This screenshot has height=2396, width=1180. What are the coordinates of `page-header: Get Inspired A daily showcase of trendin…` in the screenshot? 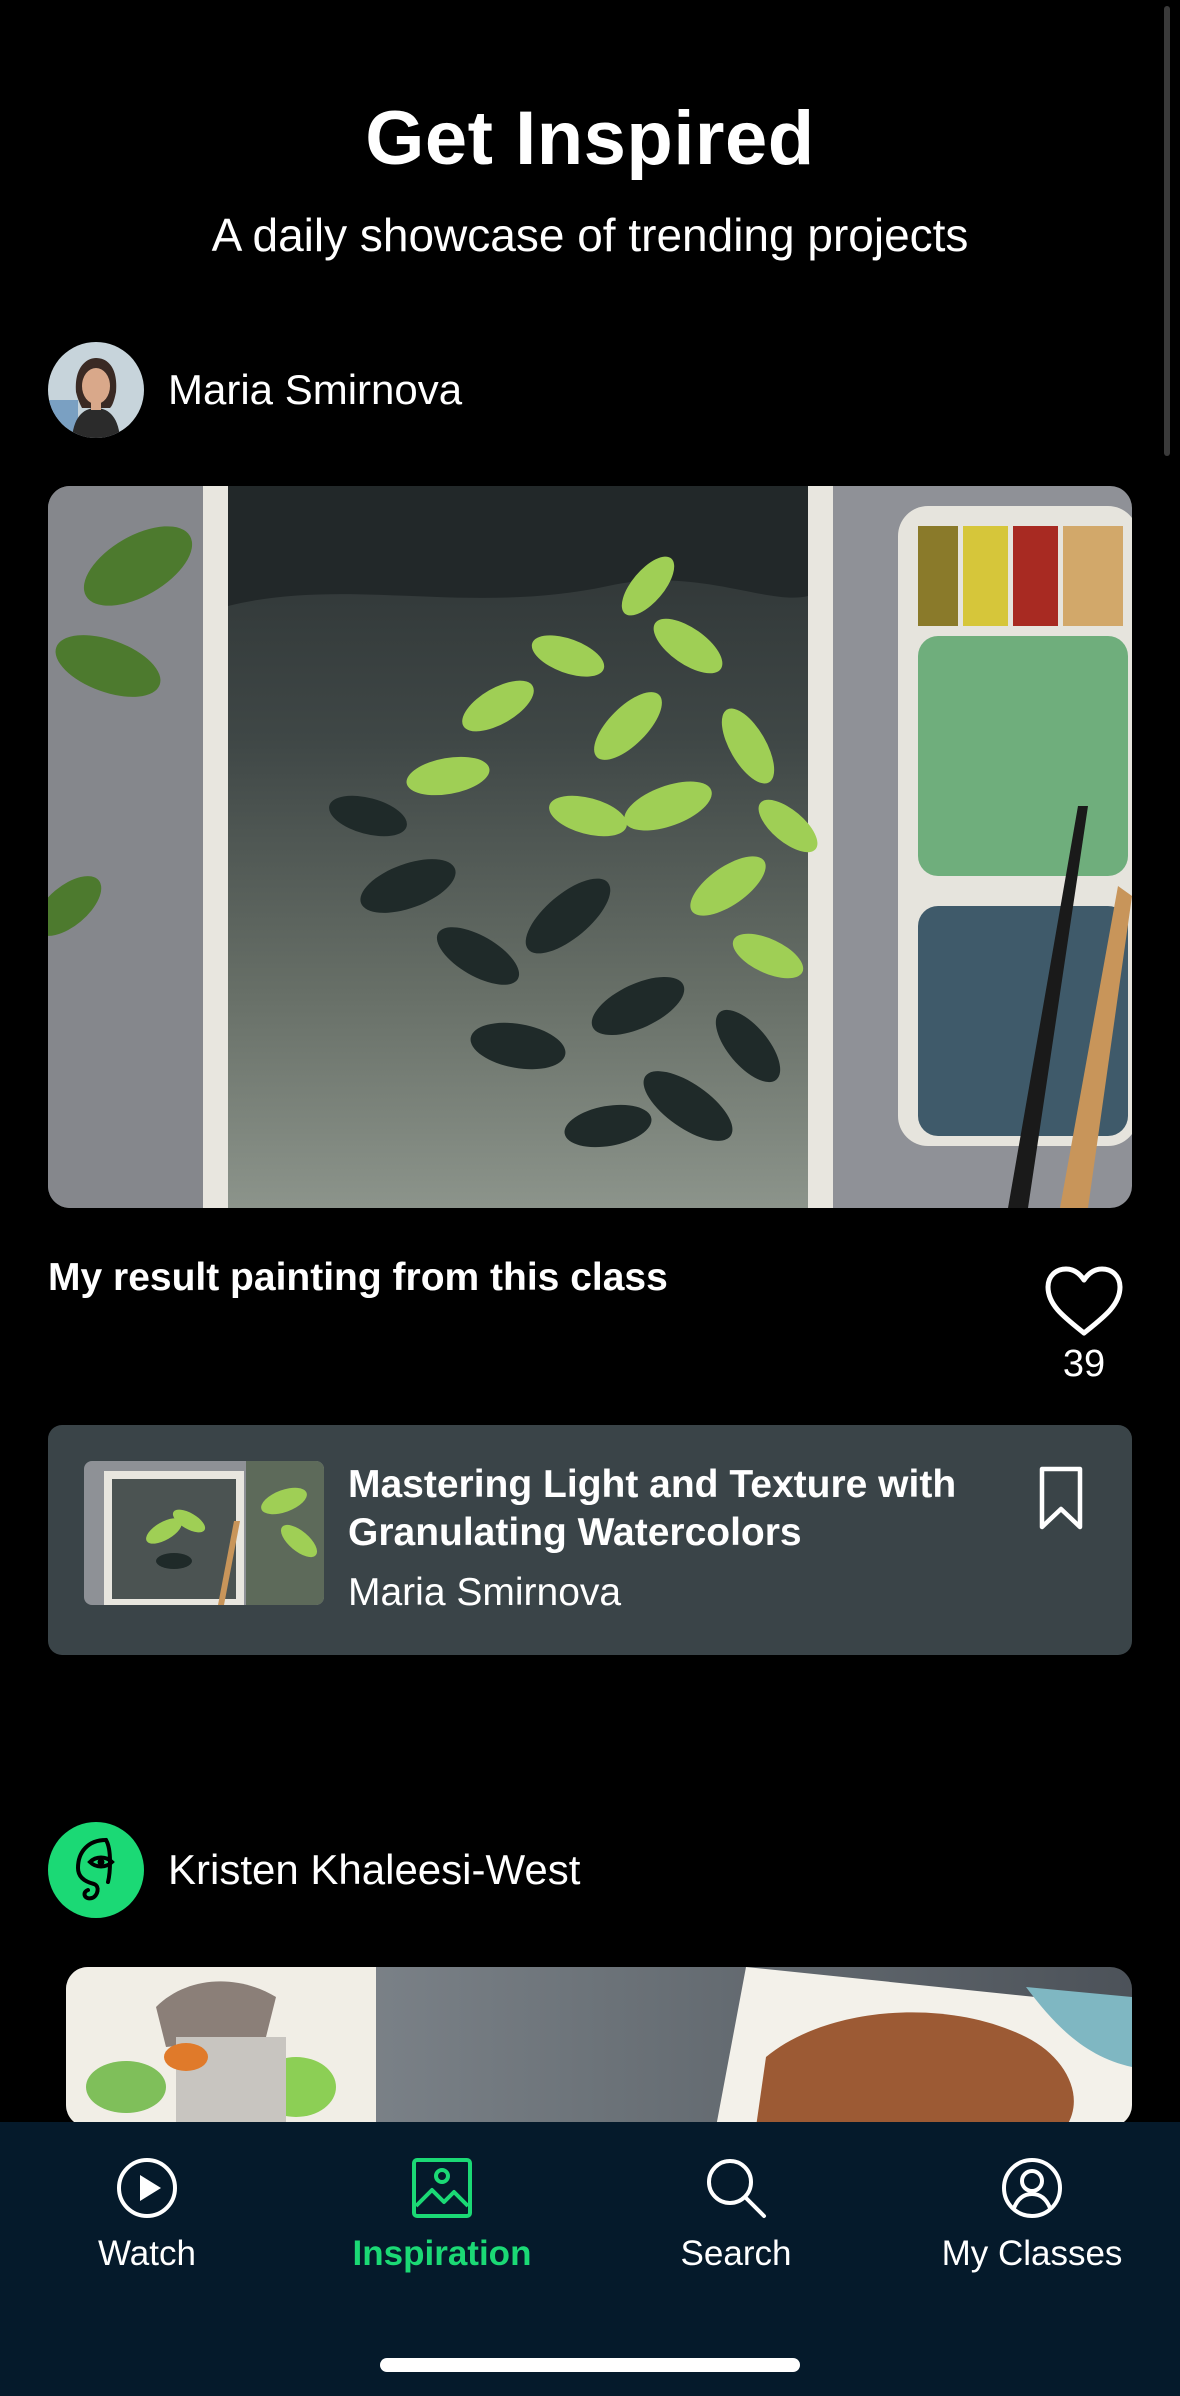 It's located at (590, 178).